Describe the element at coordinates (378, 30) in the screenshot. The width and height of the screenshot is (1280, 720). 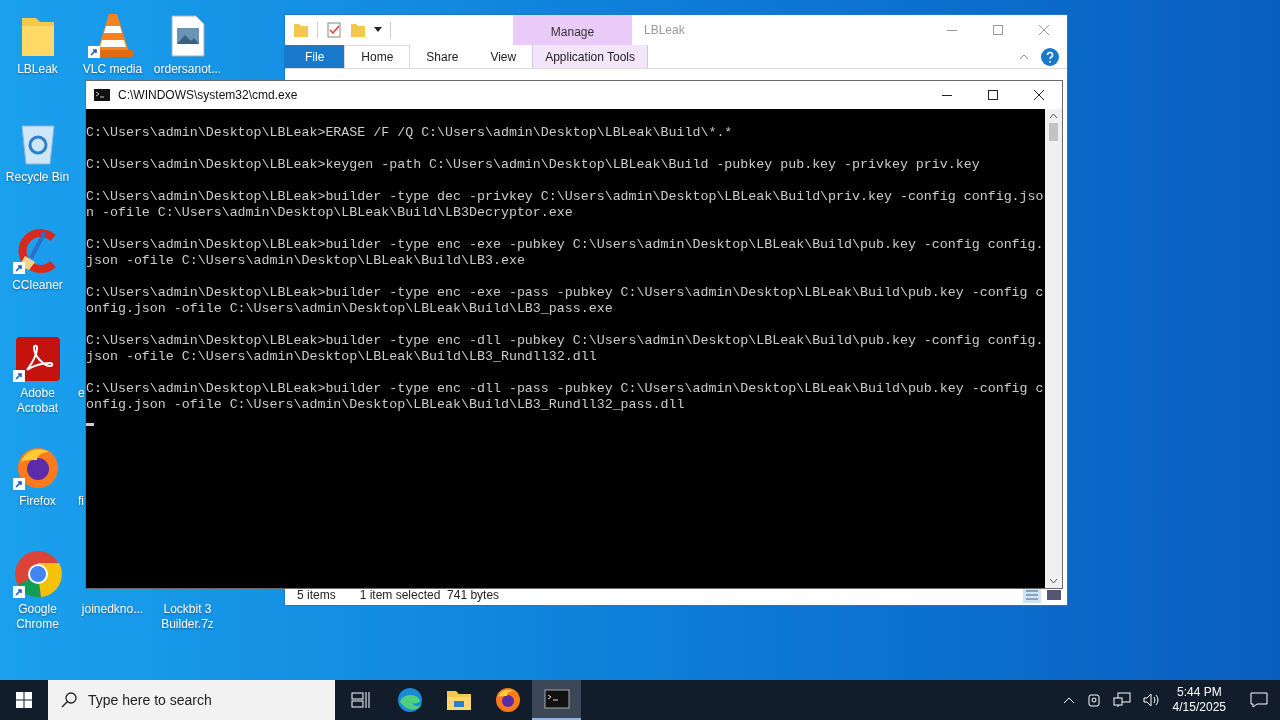
I see `dropdown-caret-icon` at that location.